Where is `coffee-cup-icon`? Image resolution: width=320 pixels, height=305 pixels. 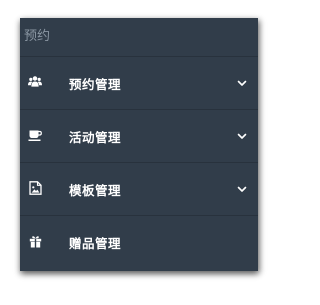
coffee-cup-icon is located at coordinates (35, 135).